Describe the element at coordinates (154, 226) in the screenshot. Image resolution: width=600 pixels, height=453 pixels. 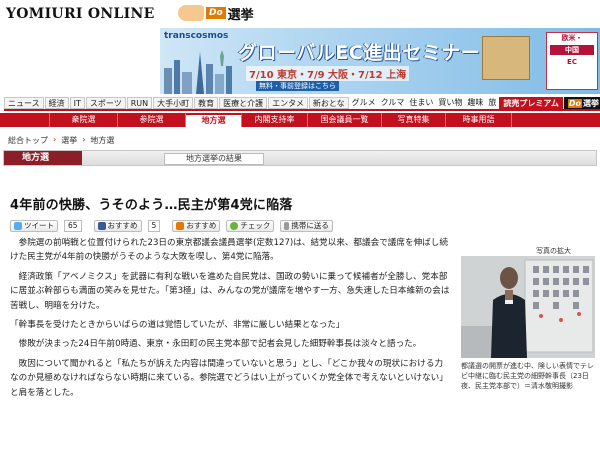
I see `recommend-count: 5` at that location.